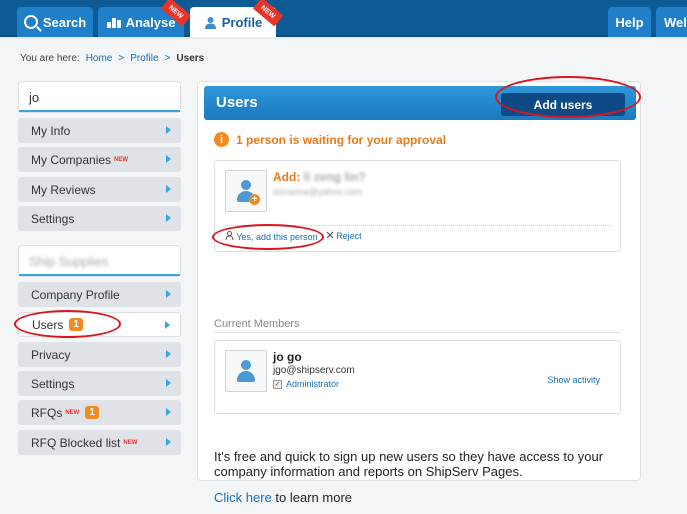 The width and height of the screenshot is (687, 514). Describe the element at coordinates (47, 412) in the screenshot. I see `sidebar-item-label: RFQs` at that location.